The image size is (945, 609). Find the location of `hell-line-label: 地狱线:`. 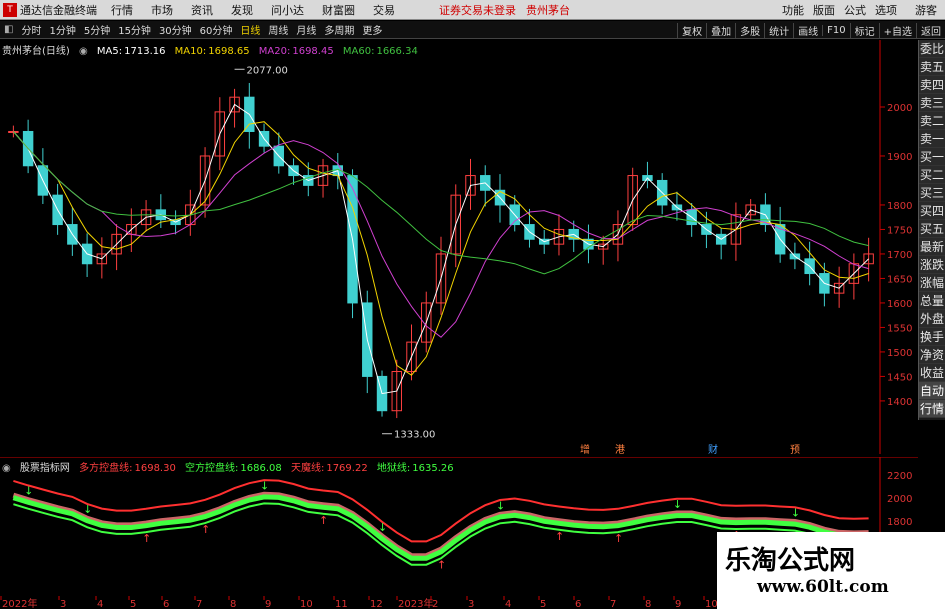

hell-line-label: 地狱线: is located at coordinates (393, 468).